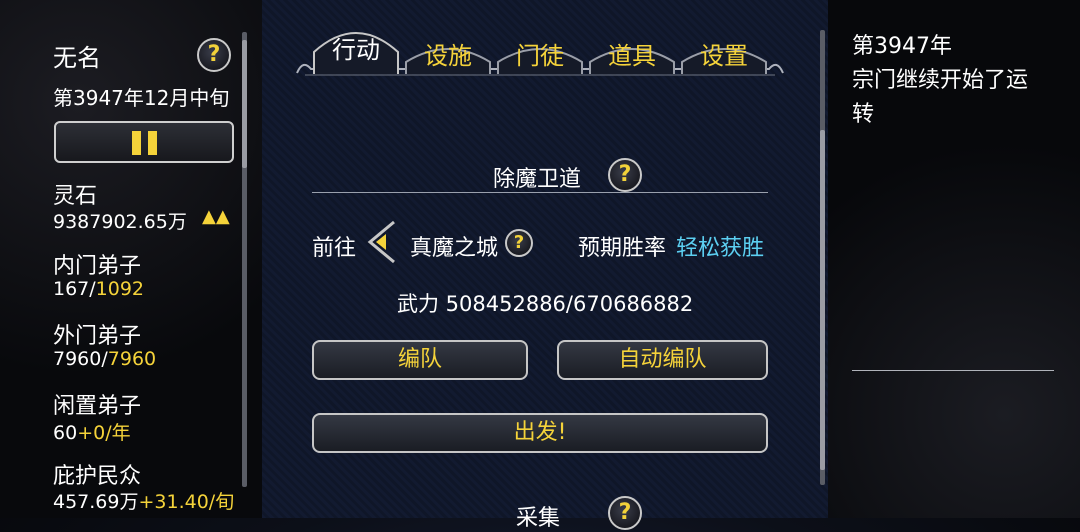  What do you see at coordinates (537, 179) in the screenshot?
I see `mission-title: 除魔卫道` at bounding box center [537, 179].